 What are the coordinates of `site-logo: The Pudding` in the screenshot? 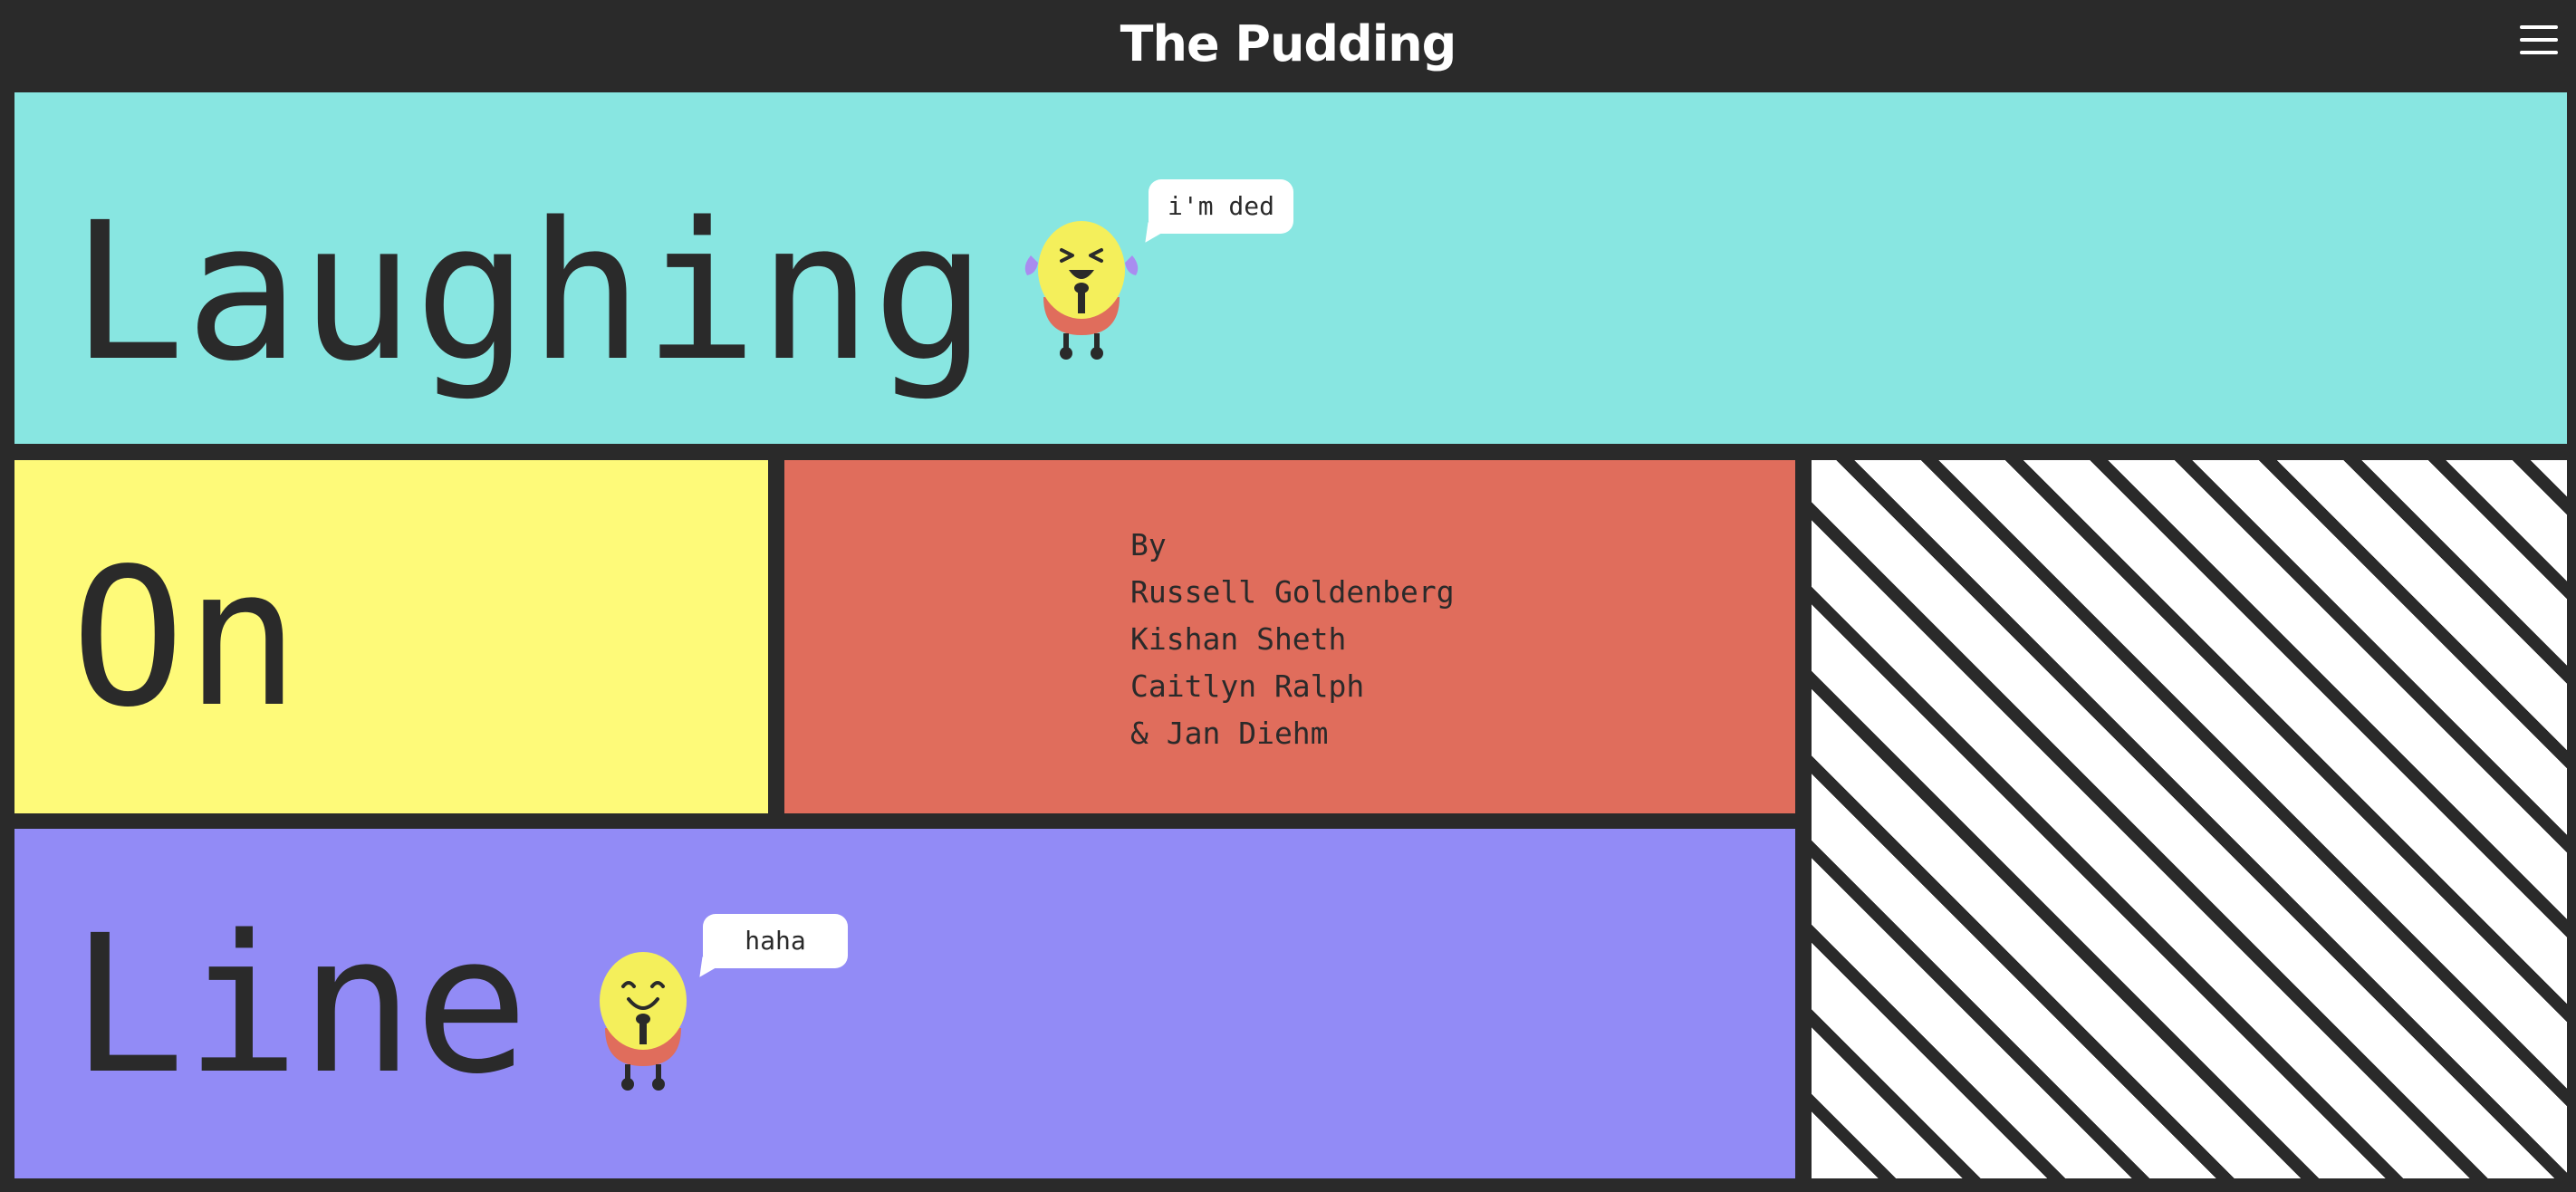 It's located at (1288, 46).